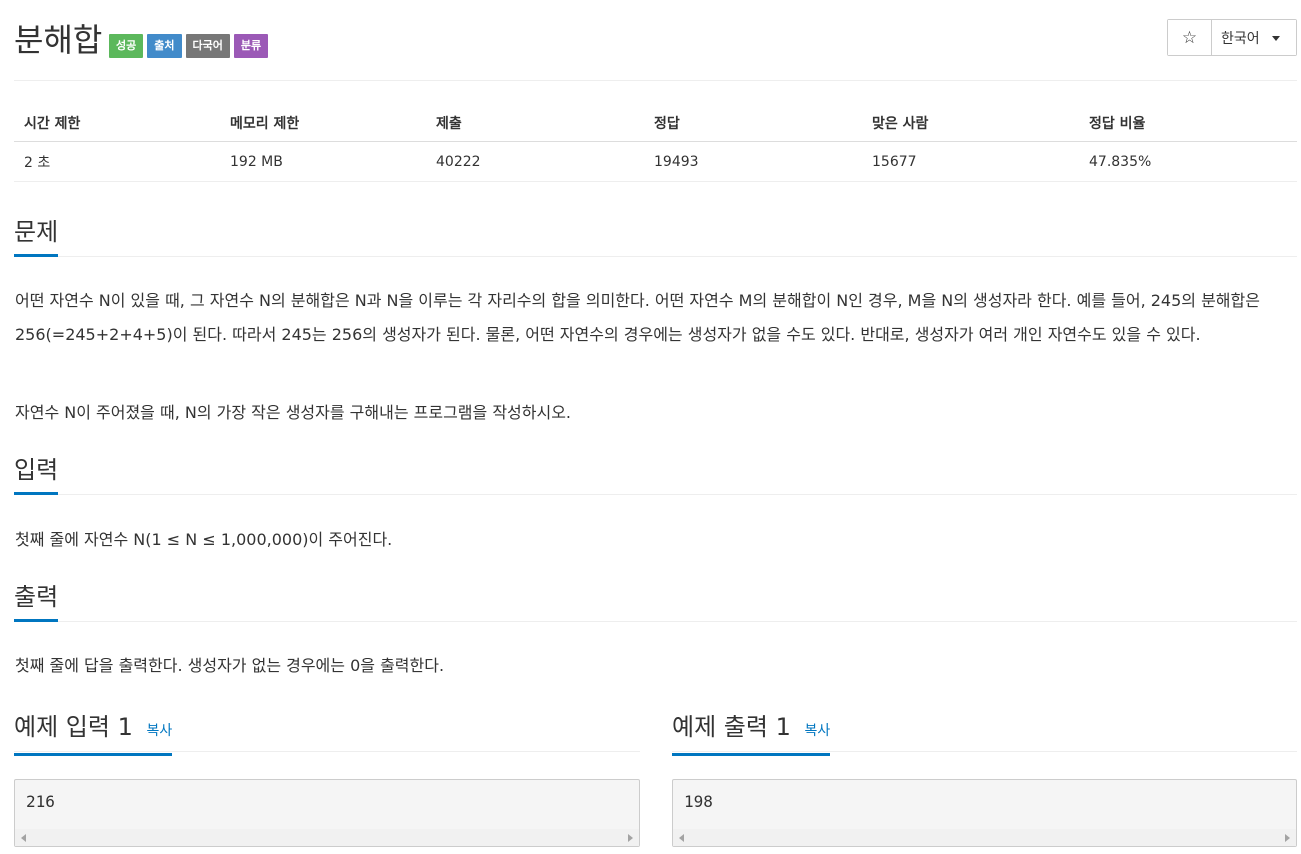  What do you see at coordinates (1188, 123) in the screenshot?
I see `header-ratio: 정답 비율` at bounding box center [1188, 123].